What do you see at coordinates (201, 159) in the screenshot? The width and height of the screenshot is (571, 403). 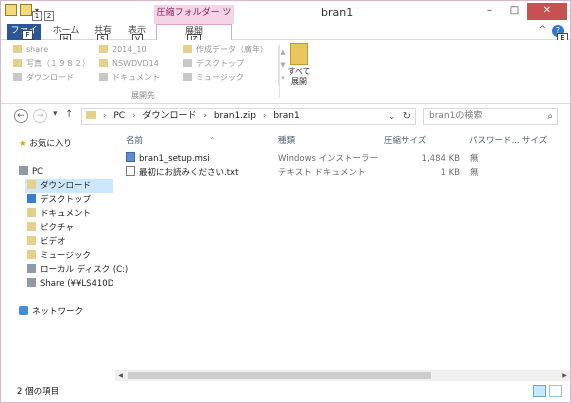 I see `file-name: bran1_setup.msi` at bounding box center [201, 159].